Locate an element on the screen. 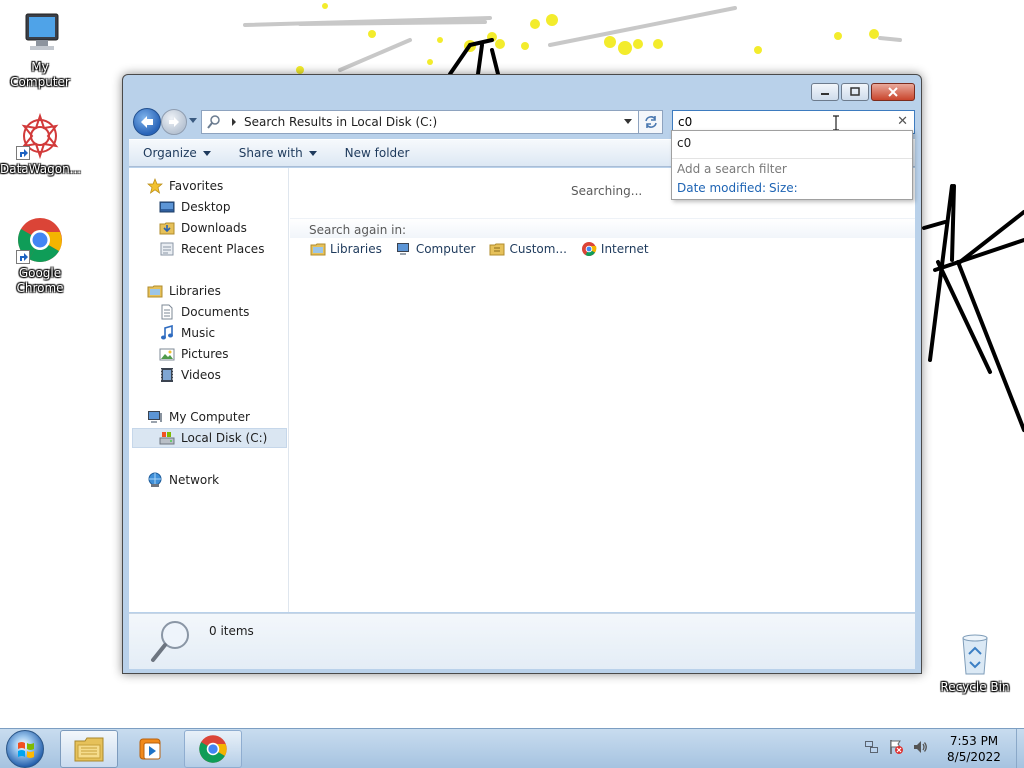 The width and height of the screenshot is (1024, 768). breadcrumb-chevron-icon is located at coordinates (234, 122).